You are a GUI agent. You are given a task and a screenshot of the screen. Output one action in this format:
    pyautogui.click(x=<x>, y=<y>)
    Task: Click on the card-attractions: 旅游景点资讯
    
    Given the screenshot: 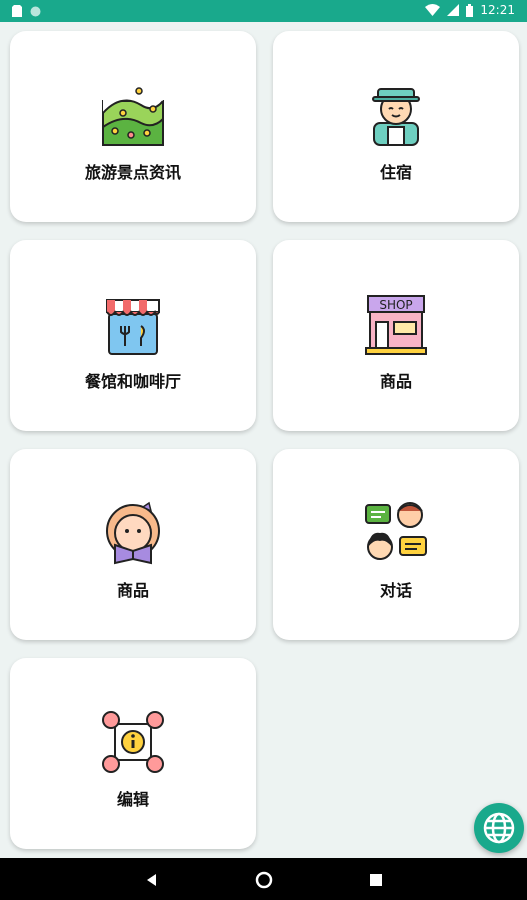 What is the action you would take?
    pyautogui.click(x=133, y=126)
    